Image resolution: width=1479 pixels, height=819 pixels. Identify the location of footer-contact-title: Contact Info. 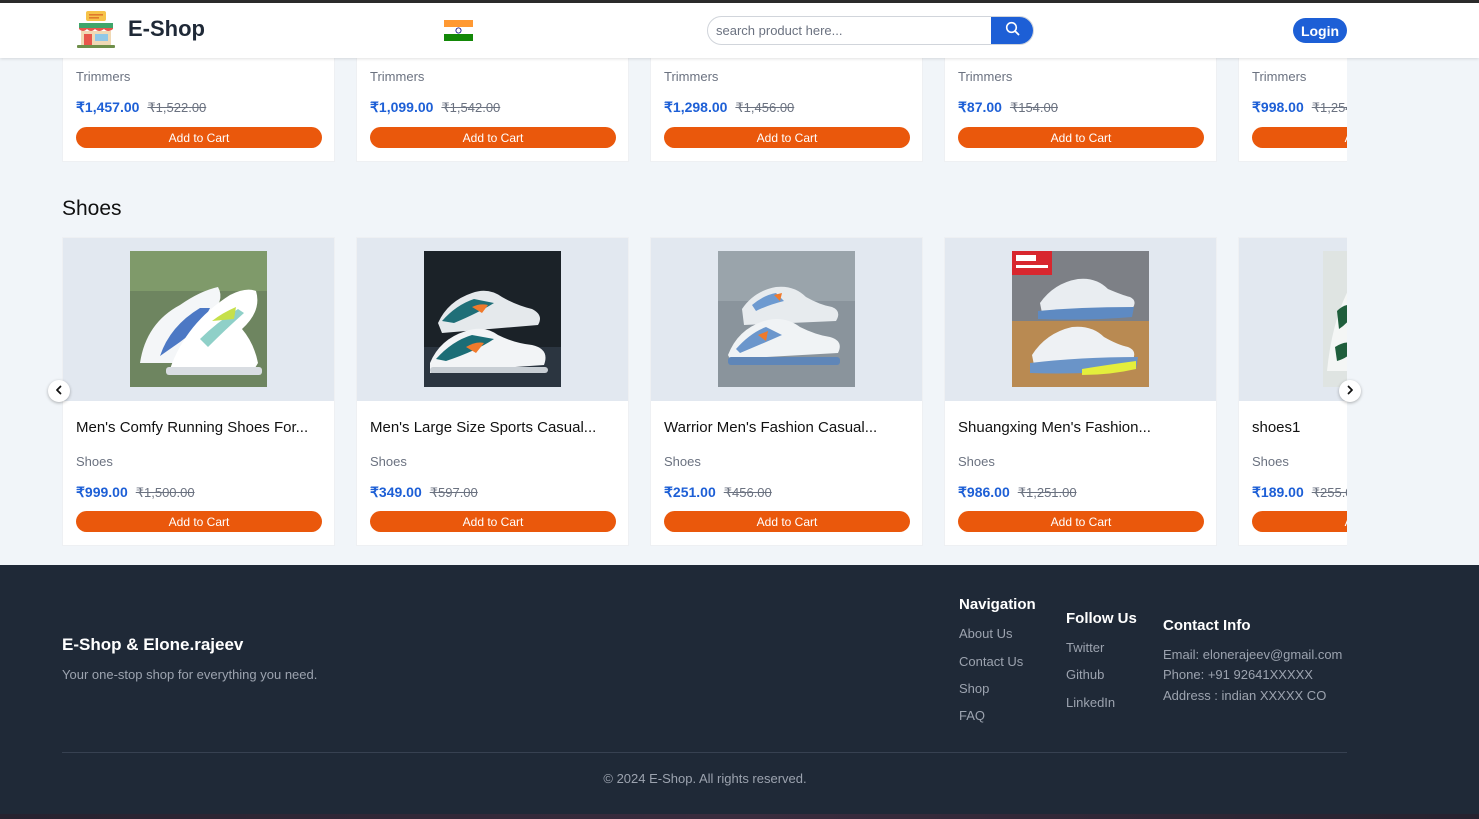
(1207, 625).